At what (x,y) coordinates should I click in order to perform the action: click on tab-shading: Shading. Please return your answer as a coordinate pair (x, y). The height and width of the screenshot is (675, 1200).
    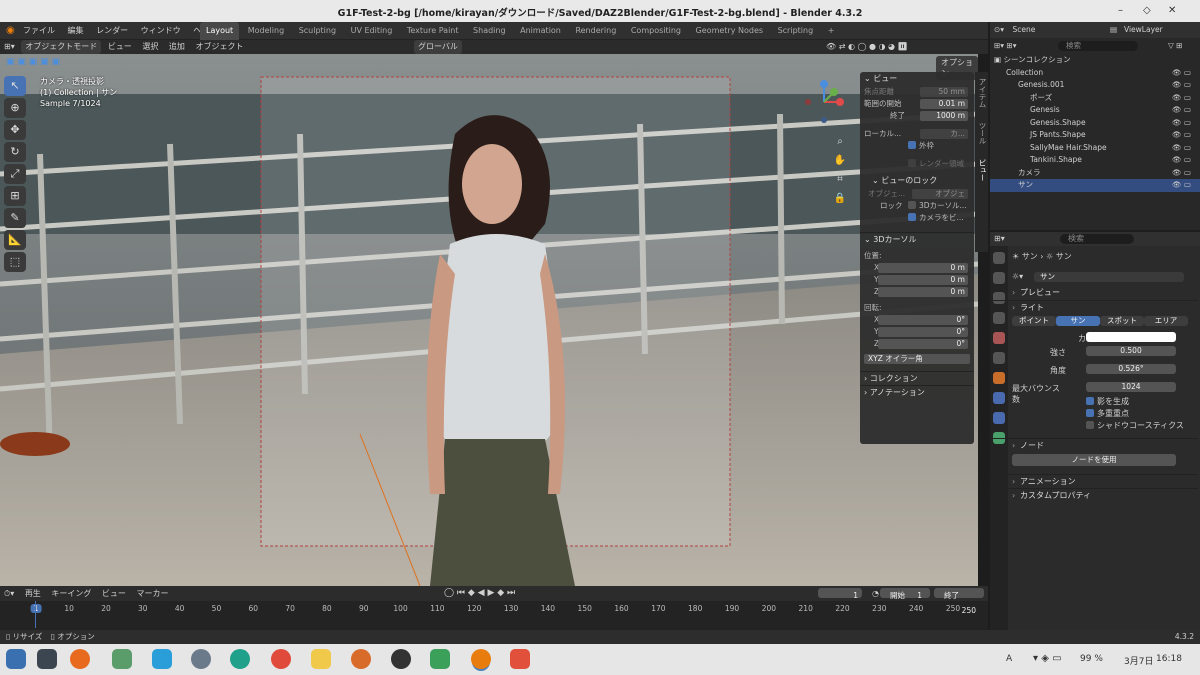
    Looking at the image, I should click on (489, 31).